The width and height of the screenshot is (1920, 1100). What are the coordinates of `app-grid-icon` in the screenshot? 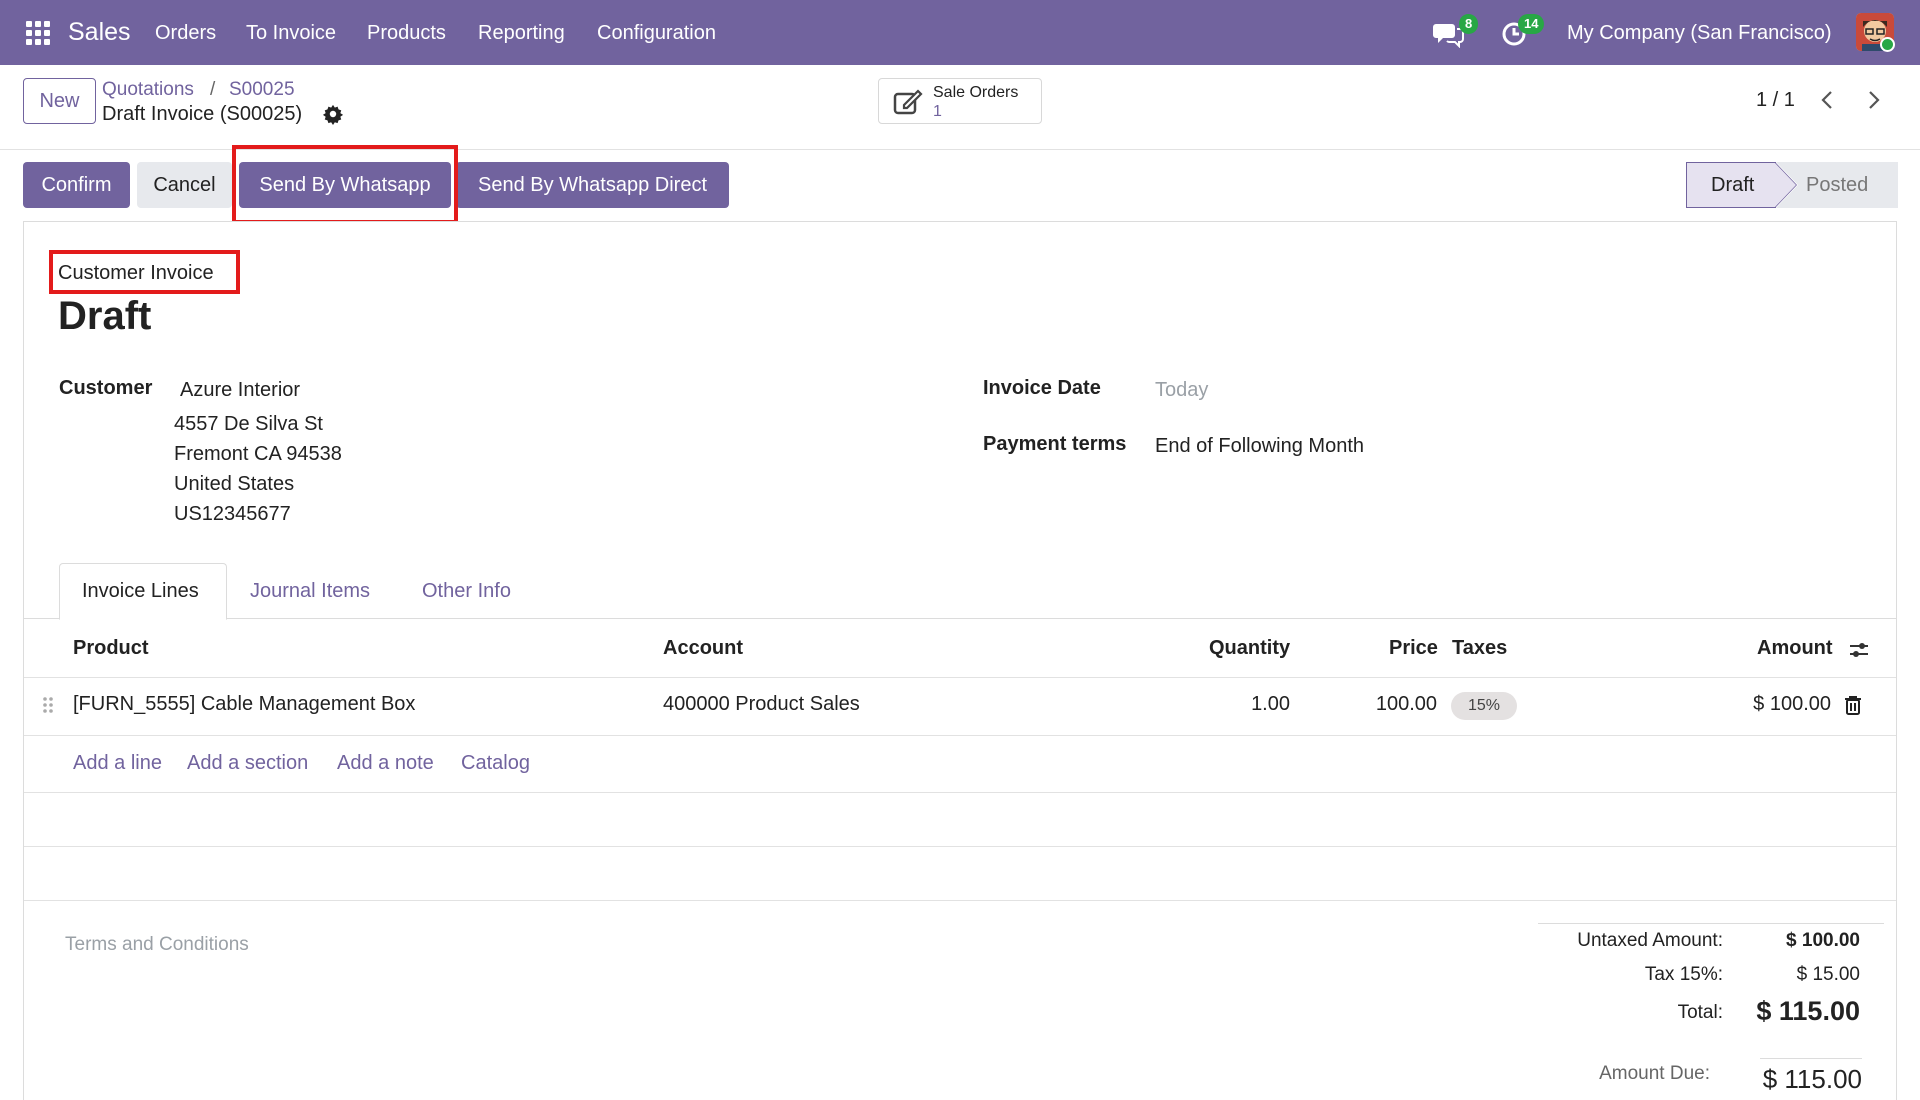 It's located at (38, 33).